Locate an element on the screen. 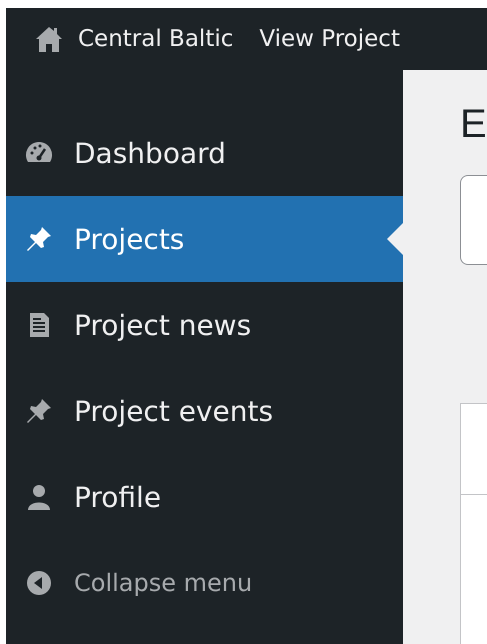 Image resolution: width=487 pixels, height=644 pixels. collapse-menu-button: Collapse menu is located at coordinates (204, 583).